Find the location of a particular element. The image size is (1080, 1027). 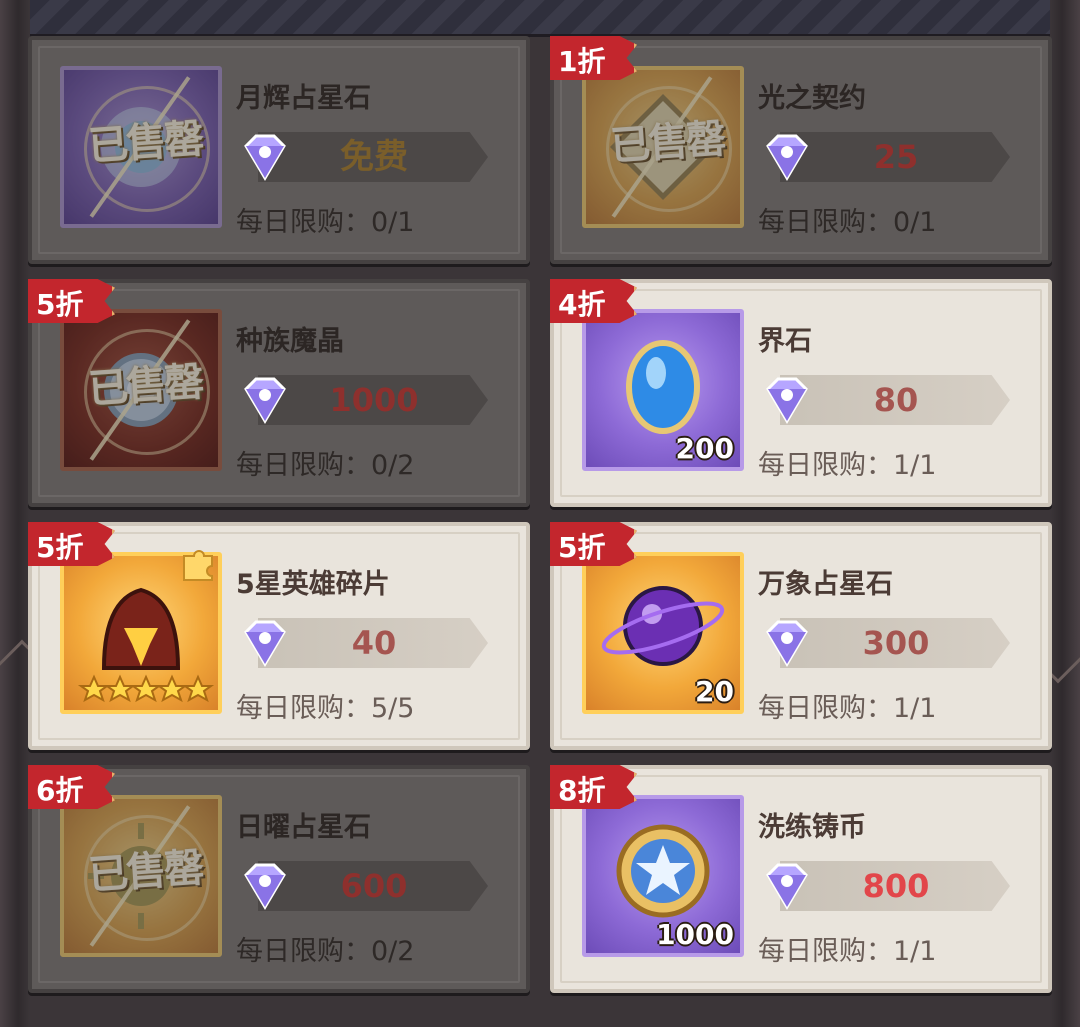

item-name: 光之契约 is located at coordinates (812, 98).